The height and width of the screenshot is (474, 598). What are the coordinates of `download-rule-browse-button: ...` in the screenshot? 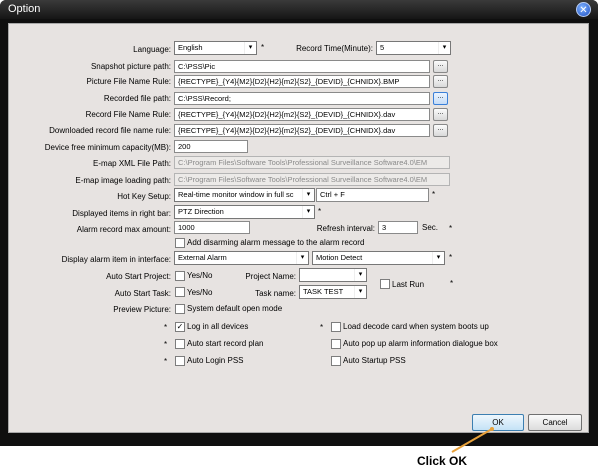 It's located at (440, 130).